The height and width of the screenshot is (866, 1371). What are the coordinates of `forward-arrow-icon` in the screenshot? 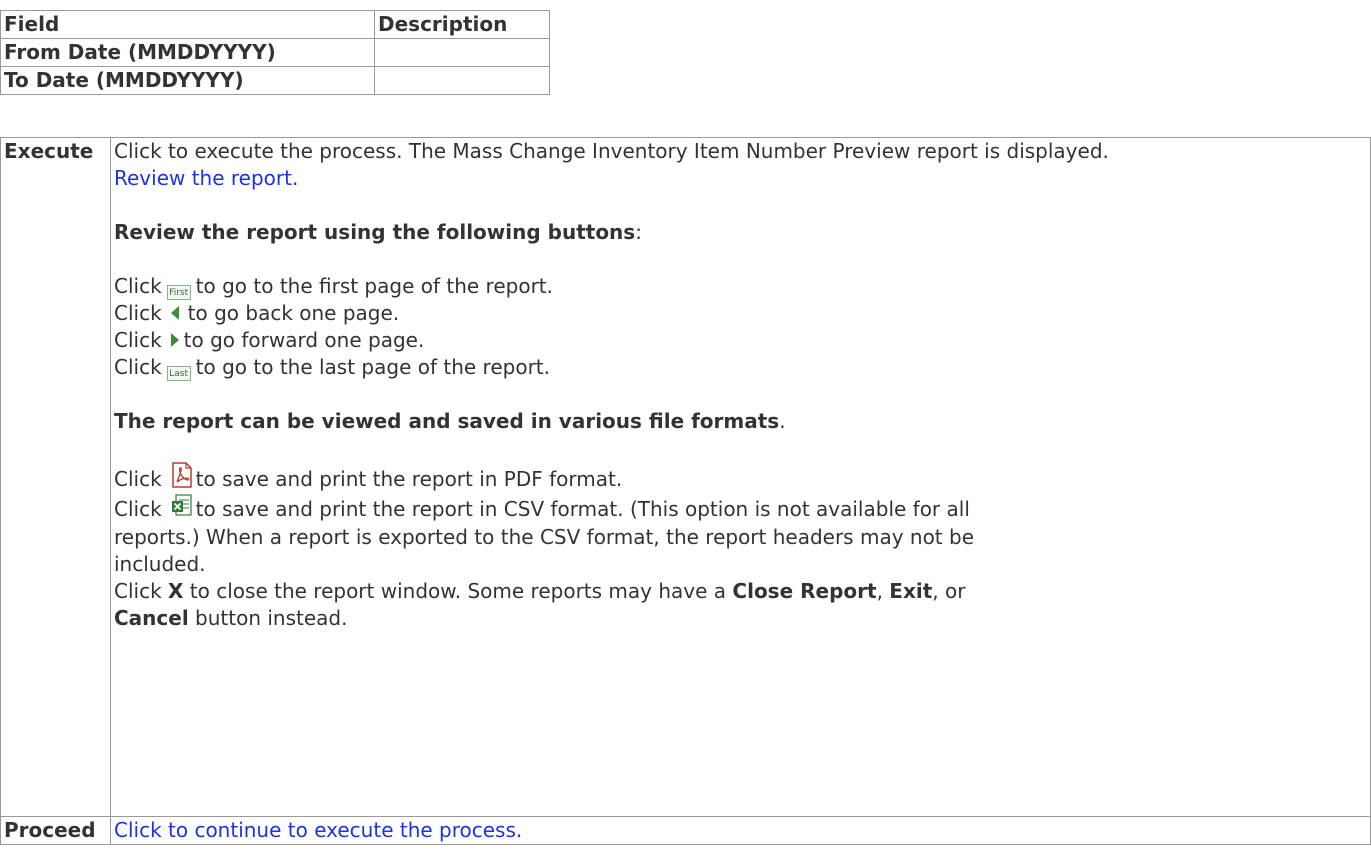 It's located at (174, 340).